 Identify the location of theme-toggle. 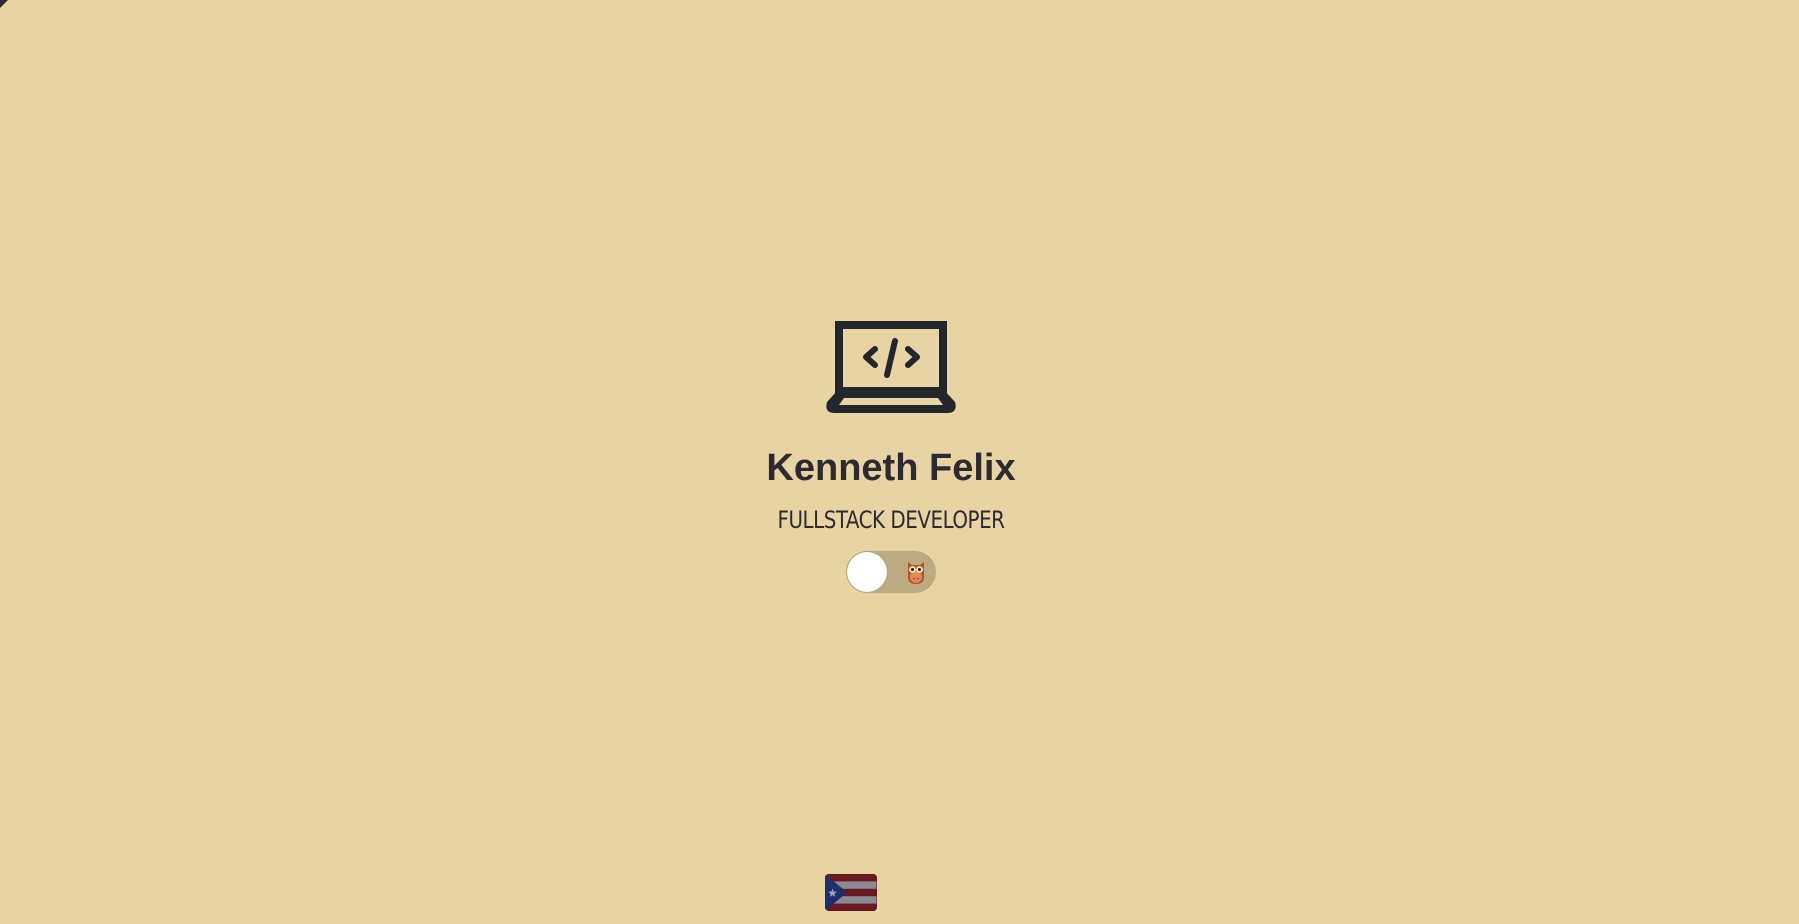
(891, 572).